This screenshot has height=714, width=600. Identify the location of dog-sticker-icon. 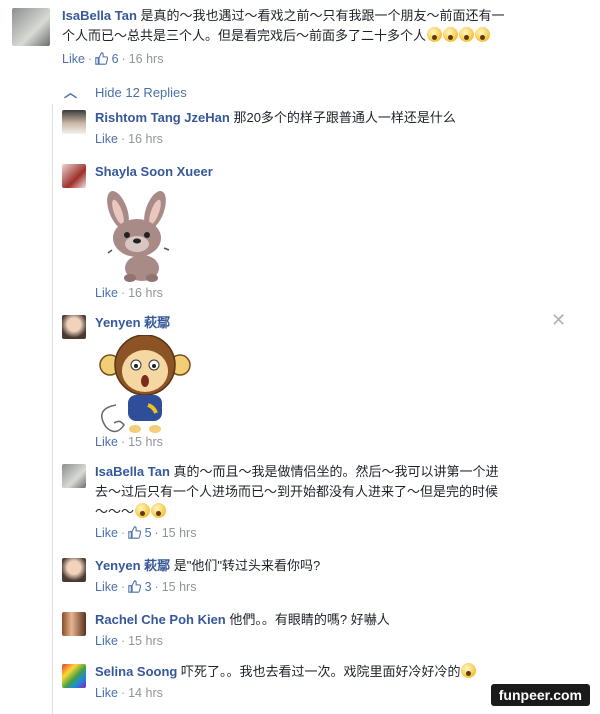
(138, 236).